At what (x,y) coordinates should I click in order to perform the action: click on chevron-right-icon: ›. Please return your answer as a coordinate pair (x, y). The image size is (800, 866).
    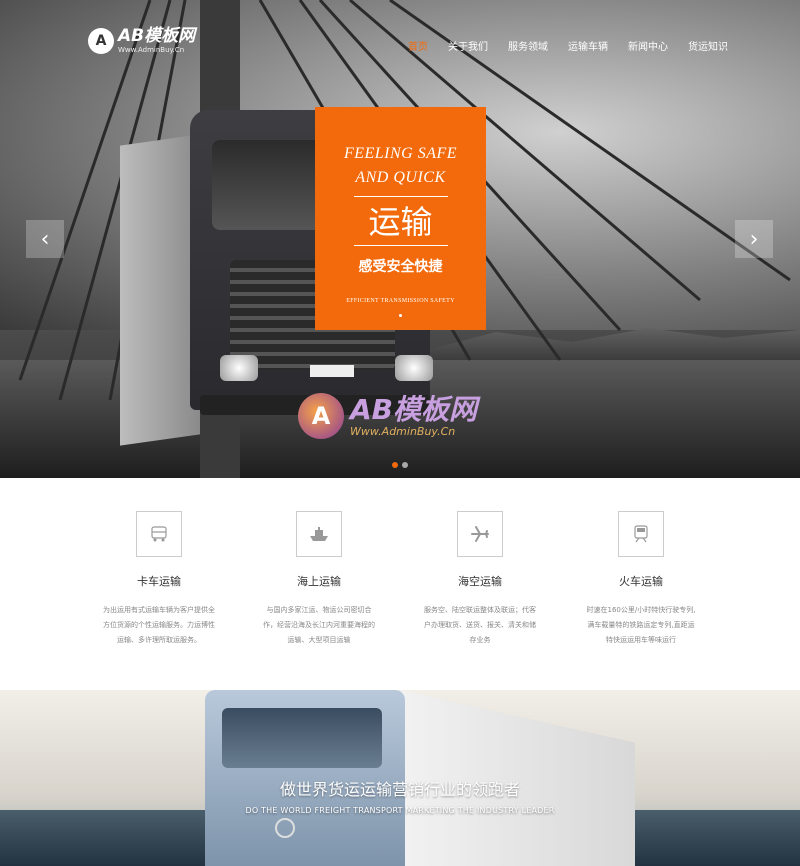
    Looking at the image, I should click on (754, 239).